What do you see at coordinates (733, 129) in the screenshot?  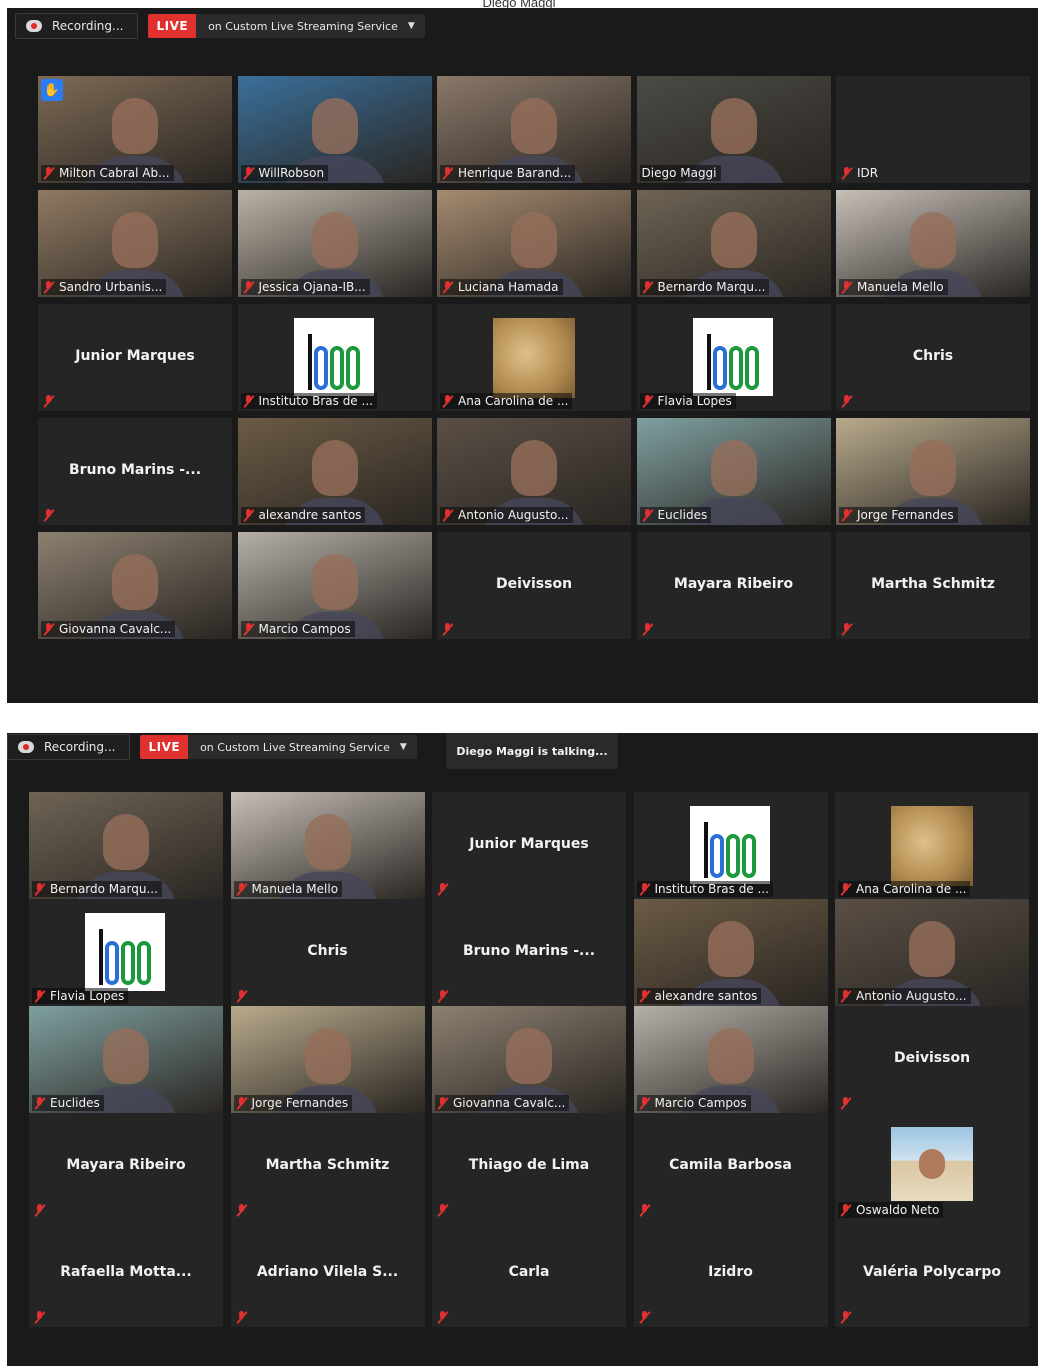 I see `participant-tile-diego-maggi: Diego Maggi` at bounding box center [733, 129].